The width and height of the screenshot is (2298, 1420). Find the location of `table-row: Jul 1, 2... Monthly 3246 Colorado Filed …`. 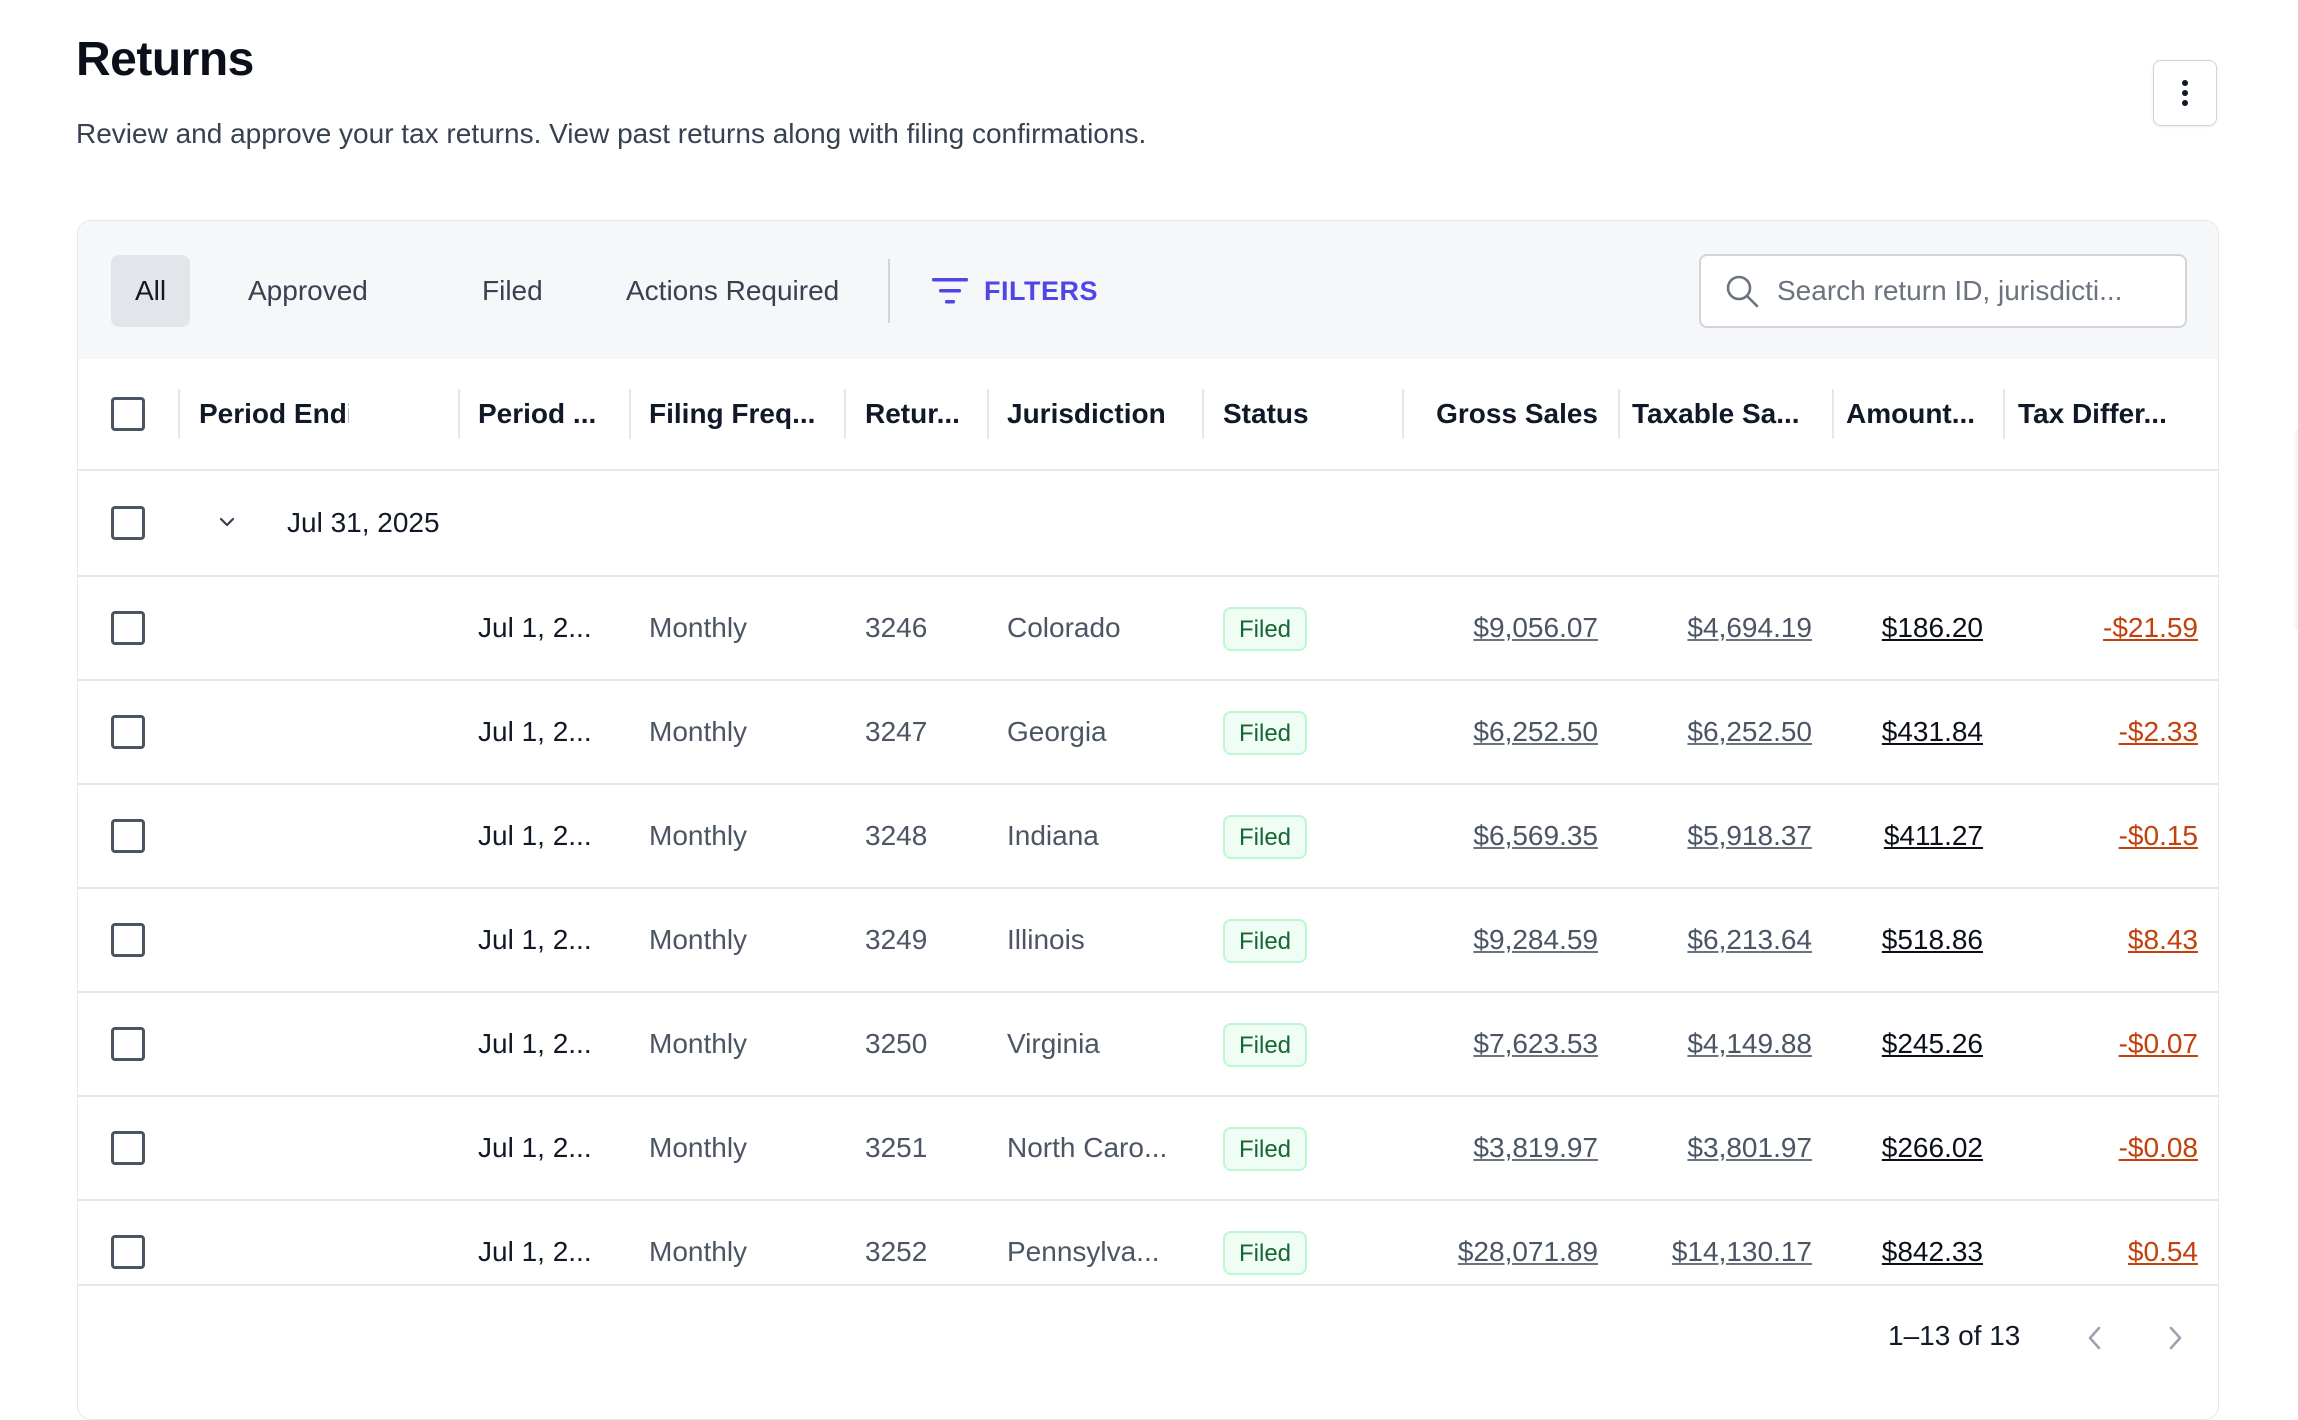

table-row: Jul 1, 2... Monthly 3246 Colorado Filed … is located at coordinates (1148, 629).